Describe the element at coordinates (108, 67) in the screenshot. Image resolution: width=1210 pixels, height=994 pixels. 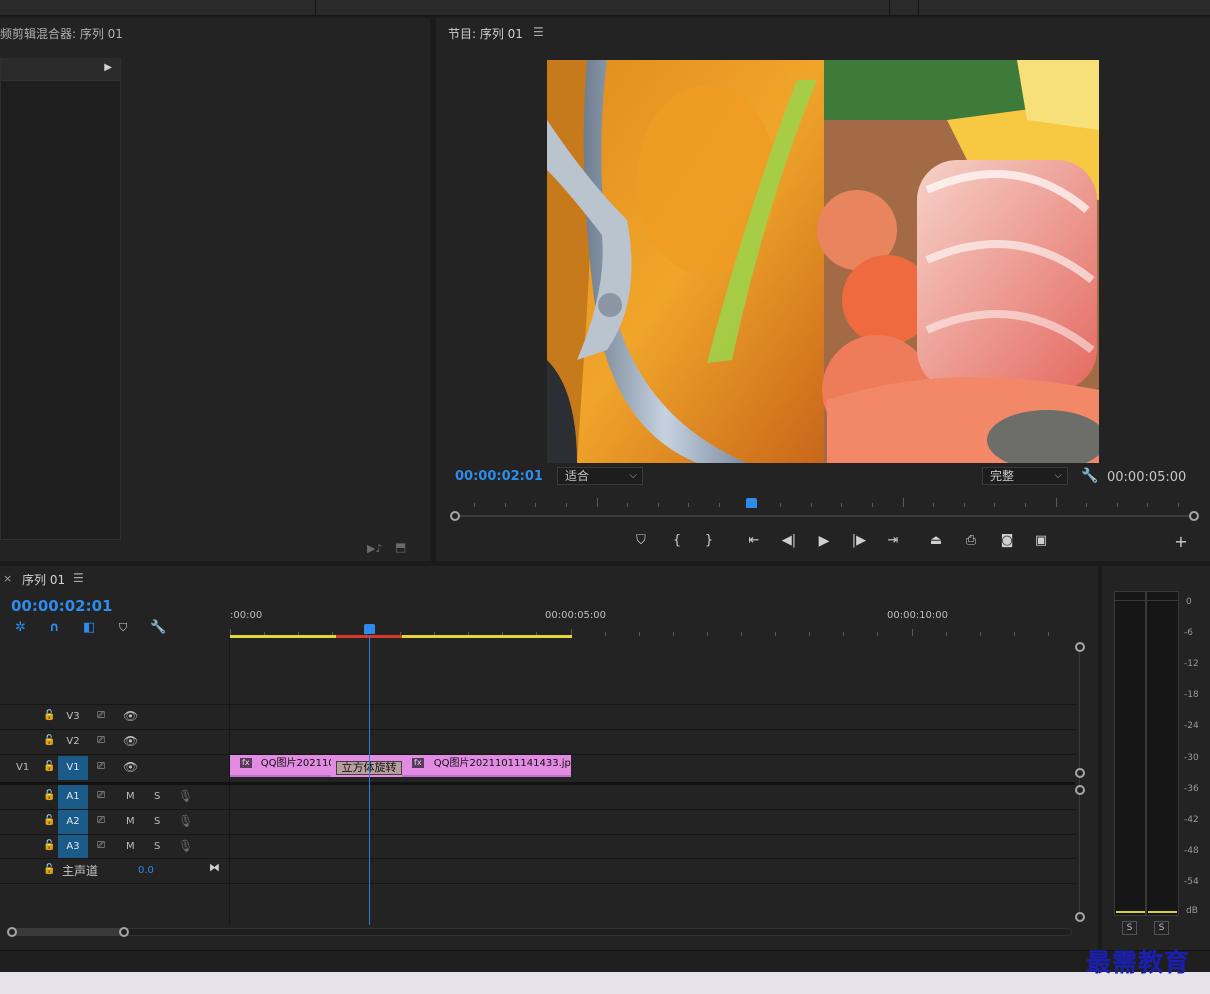
I see `expand-arrow-icon: ▶` at that location.